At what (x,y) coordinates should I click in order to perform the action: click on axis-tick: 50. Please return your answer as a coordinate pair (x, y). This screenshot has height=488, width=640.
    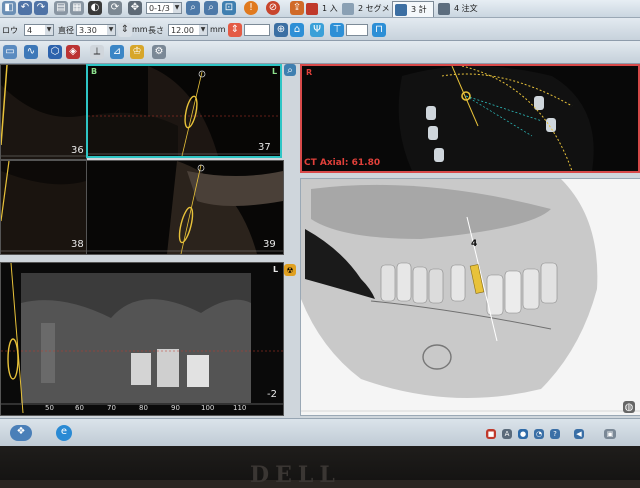
    Looking at the image, I should click on (49, 408).